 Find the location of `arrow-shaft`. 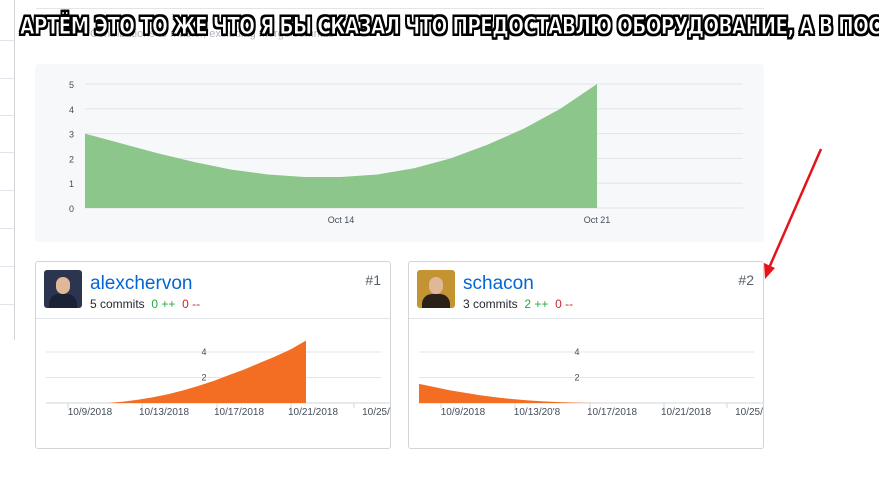

arrow-shaft is located at coordinates (795, 208).